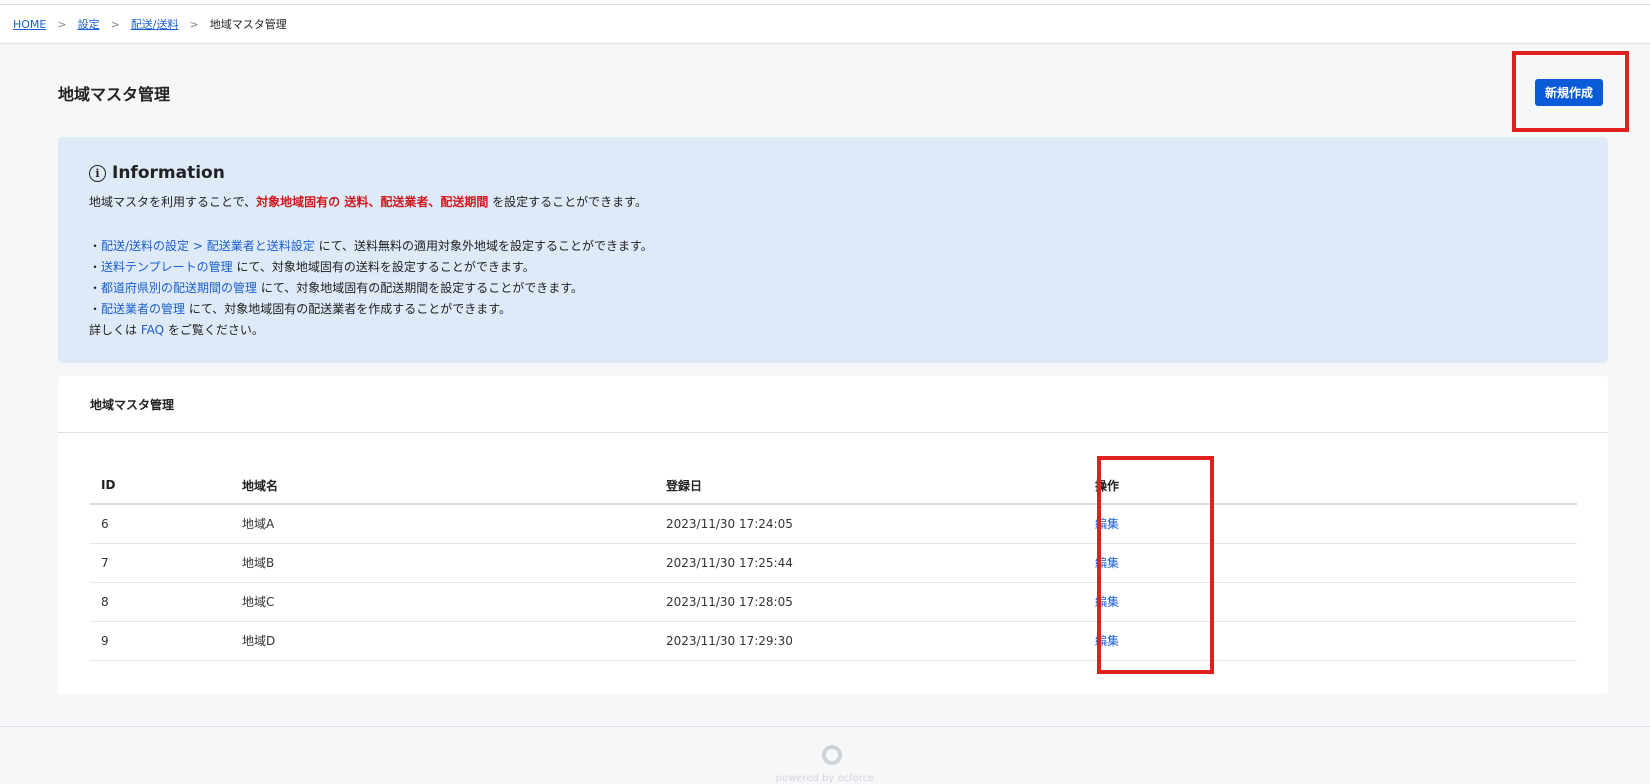 The image size is (1650, 784). What do you see at coordinates (248, 24) in the screenshot?
I see `breadcrumb-current: 地域マスタ管理` at bounding box center [248, 24].